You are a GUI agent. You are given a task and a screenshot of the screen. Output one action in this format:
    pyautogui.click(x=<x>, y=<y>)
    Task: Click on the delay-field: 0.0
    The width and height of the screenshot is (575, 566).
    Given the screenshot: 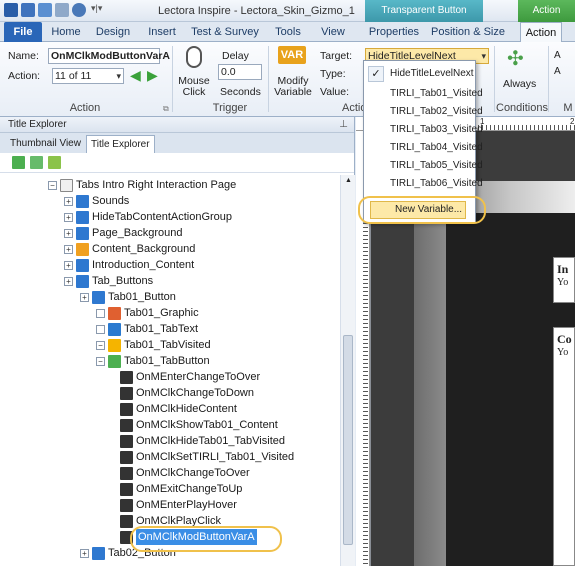 What is the action you would take?
    pyautogui.click(x=240, y=72)
    